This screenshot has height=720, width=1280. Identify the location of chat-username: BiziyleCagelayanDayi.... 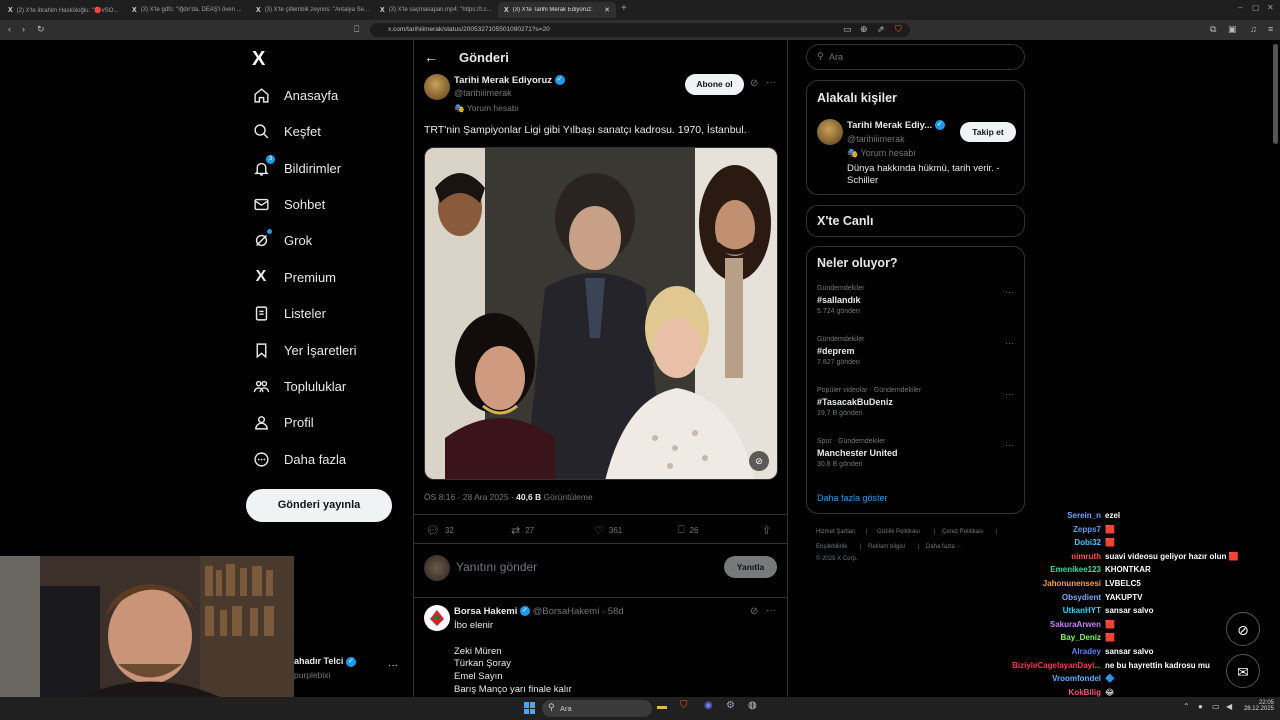
(1050, 667).